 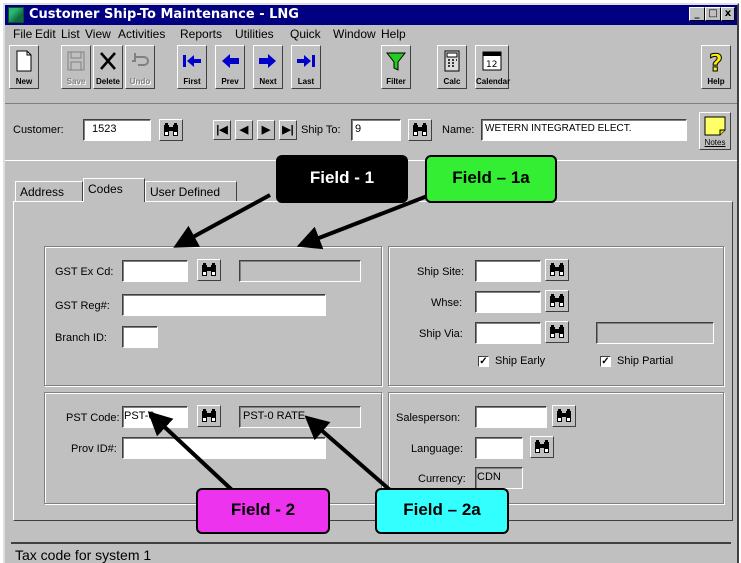 I want to click on ship-via-label: Ship Via:, so click(x=441, y=334).